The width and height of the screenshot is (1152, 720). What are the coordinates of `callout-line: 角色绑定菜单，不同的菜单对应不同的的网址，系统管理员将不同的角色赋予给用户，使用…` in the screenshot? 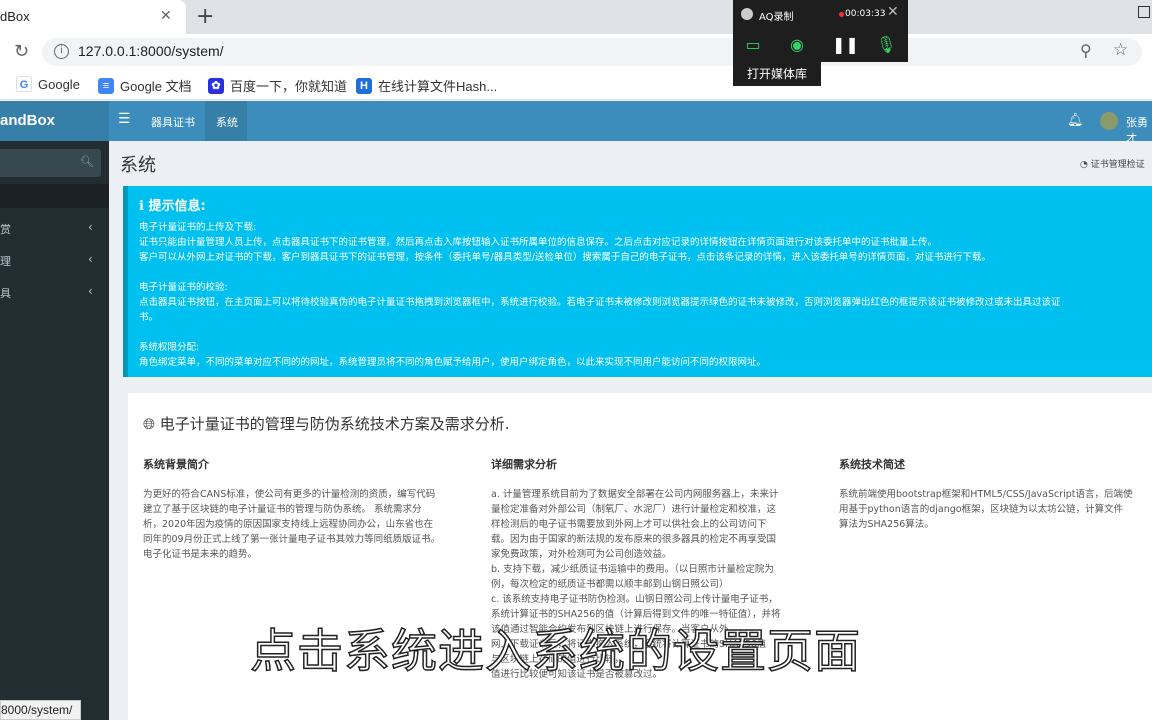 It's located at (453, 362).